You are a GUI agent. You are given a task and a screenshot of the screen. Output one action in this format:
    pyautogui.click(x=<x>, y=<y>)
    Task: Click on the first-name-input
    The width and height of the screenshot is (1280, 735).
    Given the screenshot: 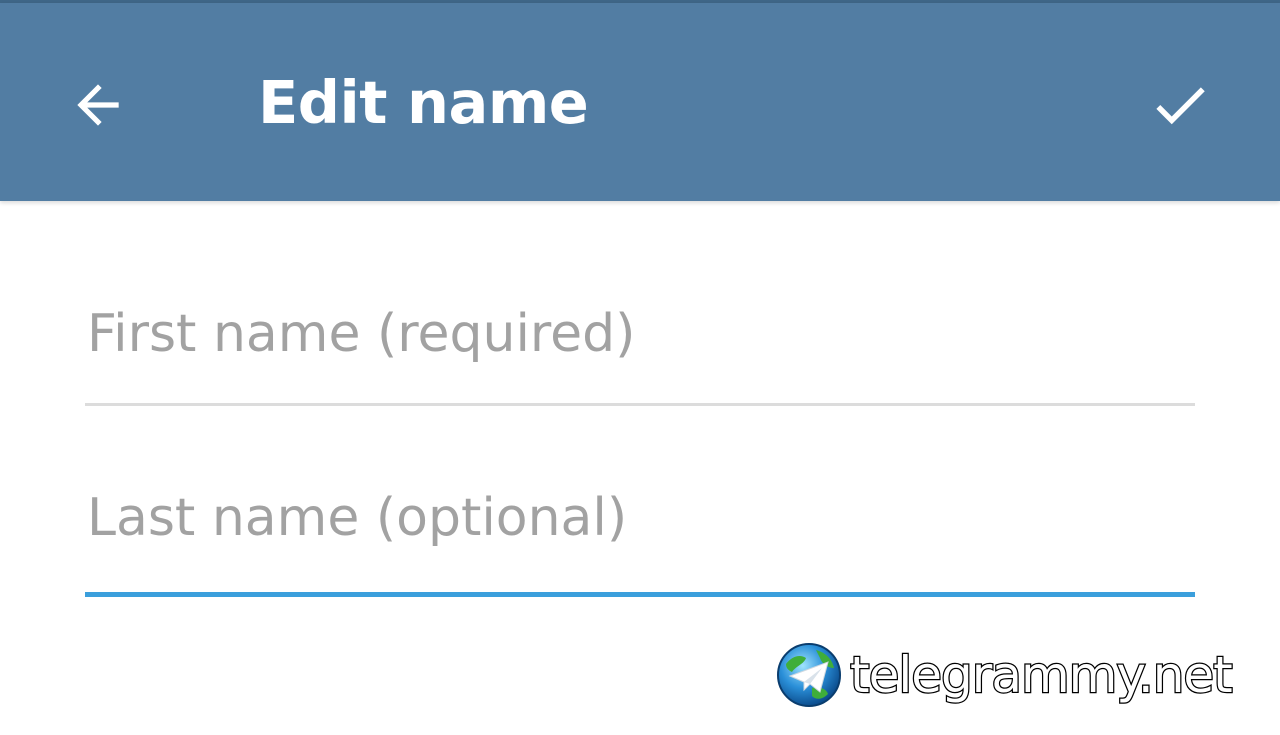 What is the action you would take?
    pyautogui.click(x=640, y=334)
    